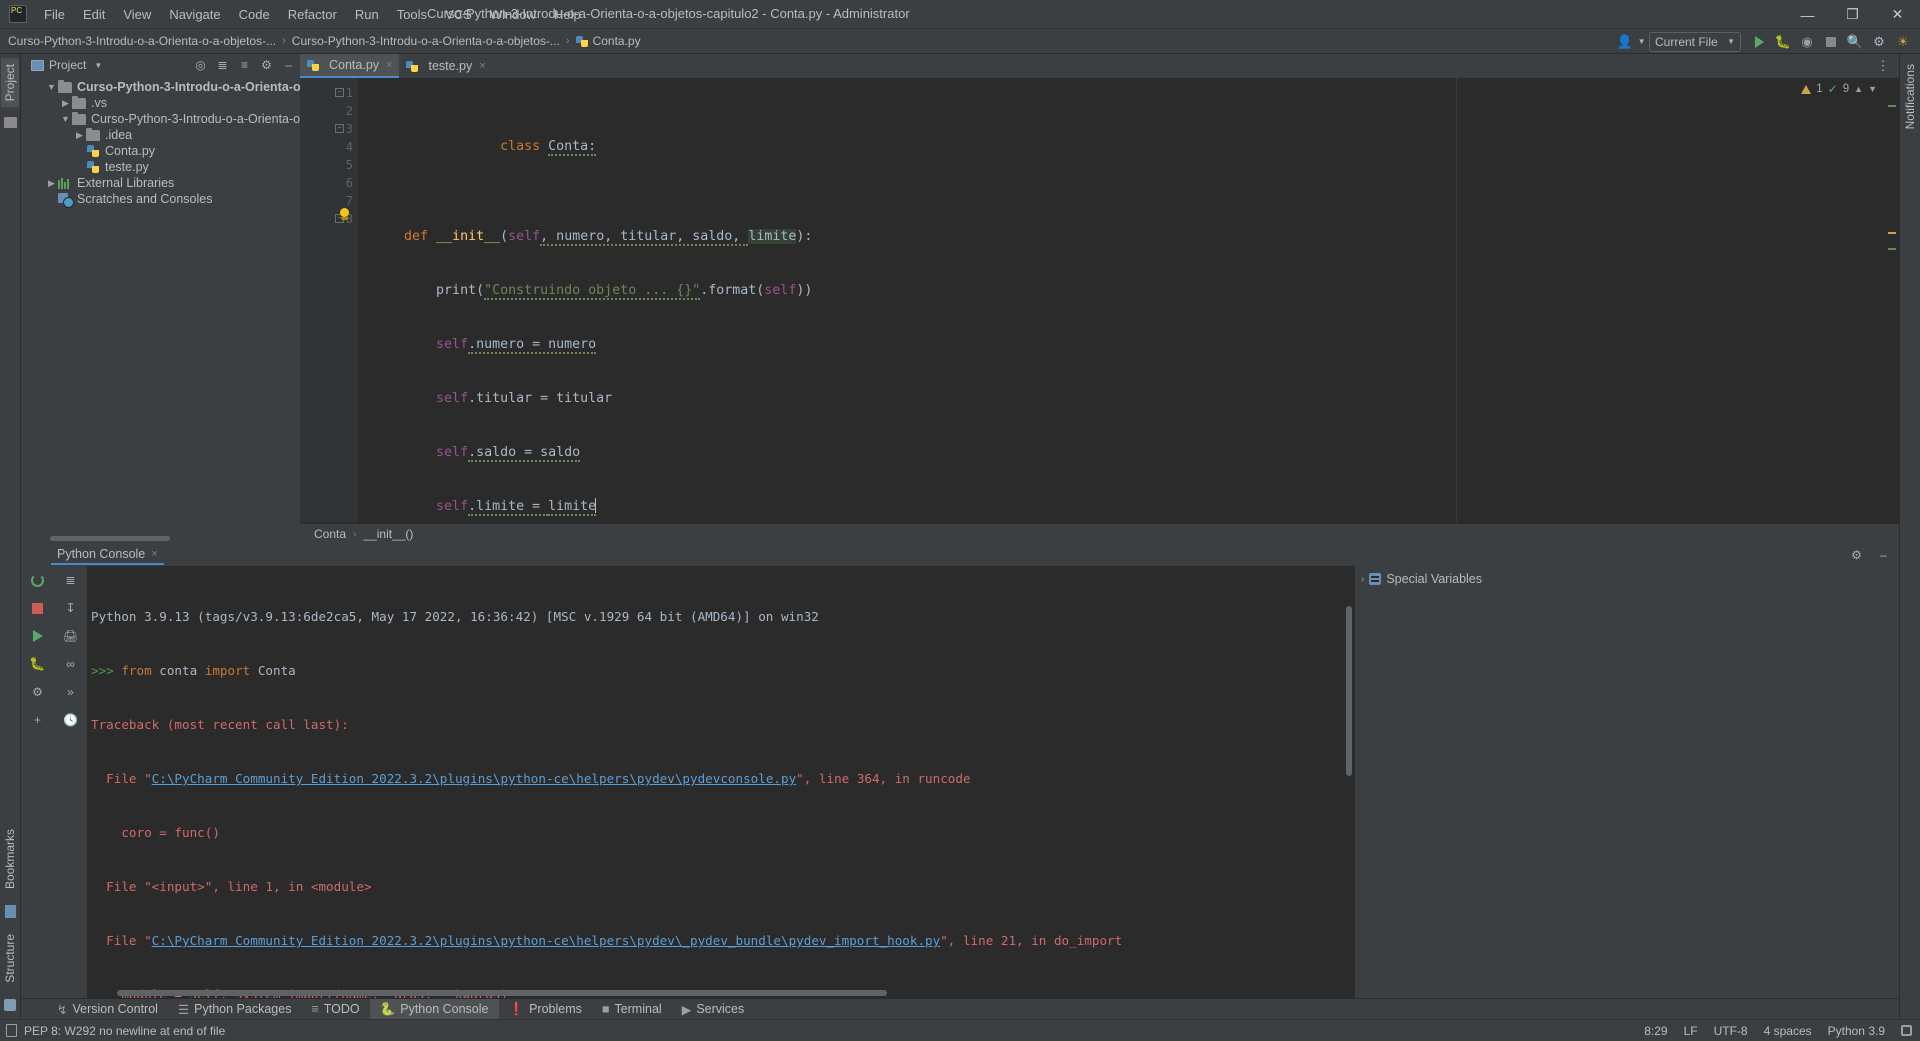 This screenshot has height=1041, width=1920. Describe the element at coordinates (713, 1009) in the screenshot. I see `toolwindow-services: ▶ Services` at that location.